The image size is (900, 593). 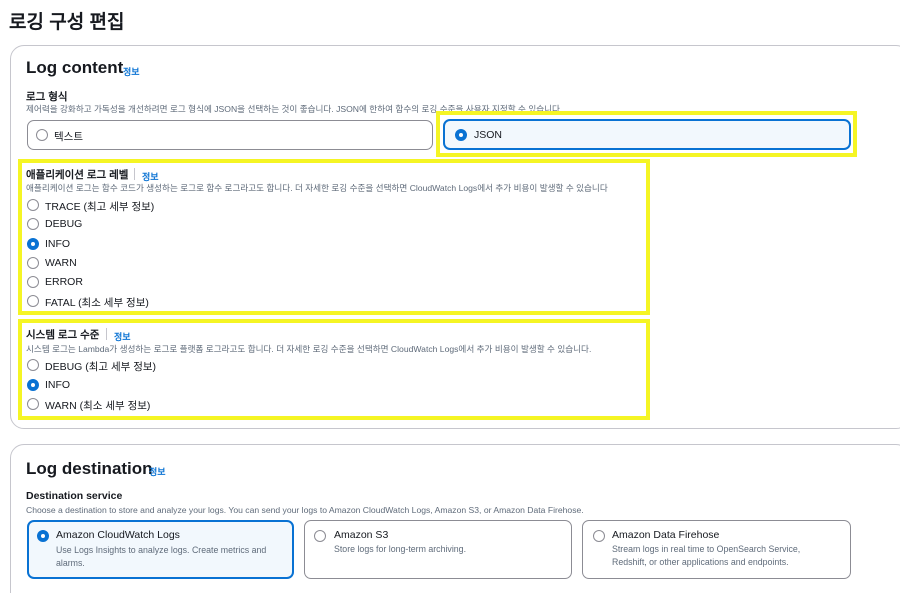 I want to click on app-level-debug-label: DEBUG, so click(x=63, y=224).